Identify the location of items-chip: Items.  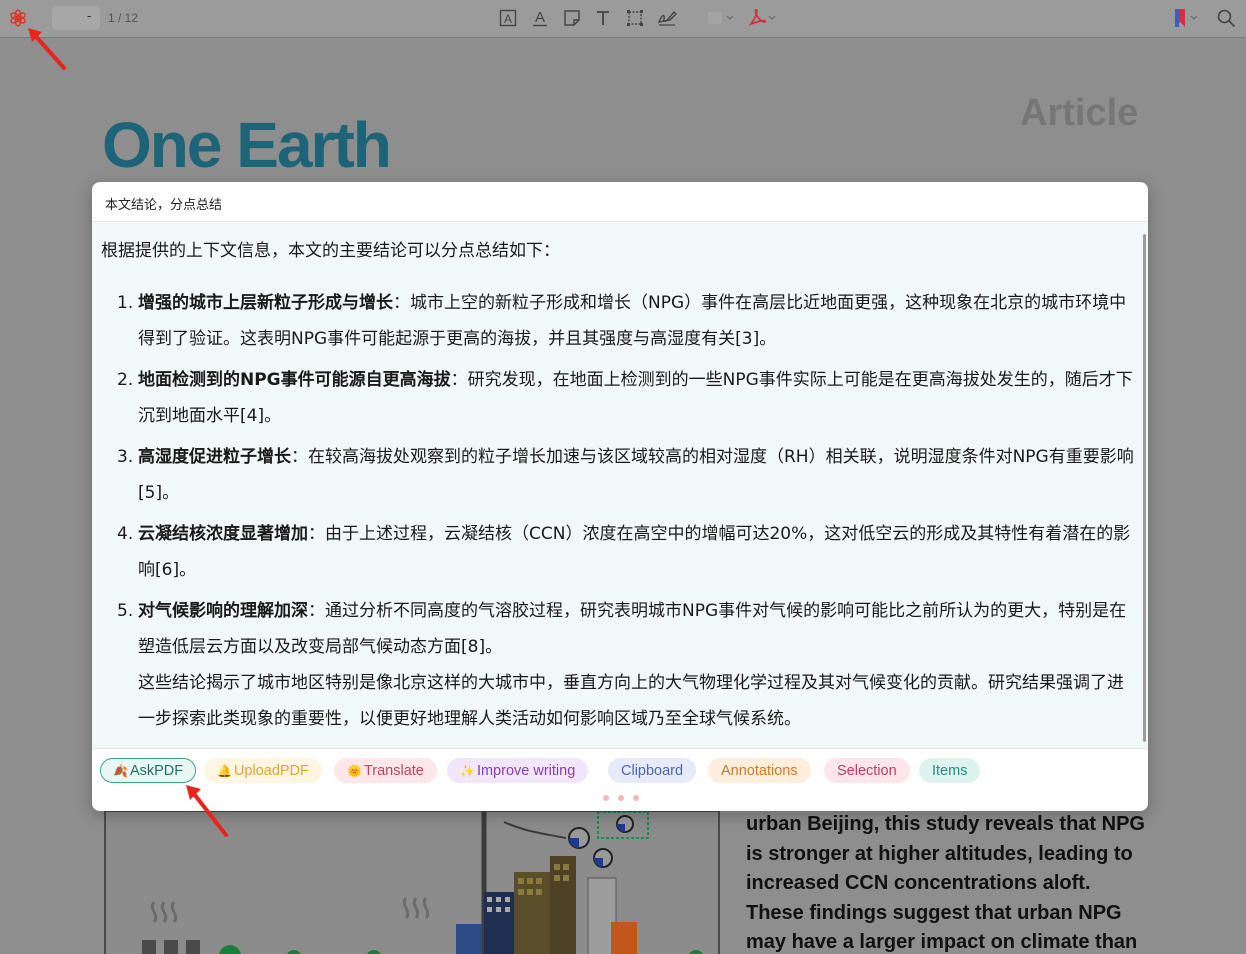
(950, 770).